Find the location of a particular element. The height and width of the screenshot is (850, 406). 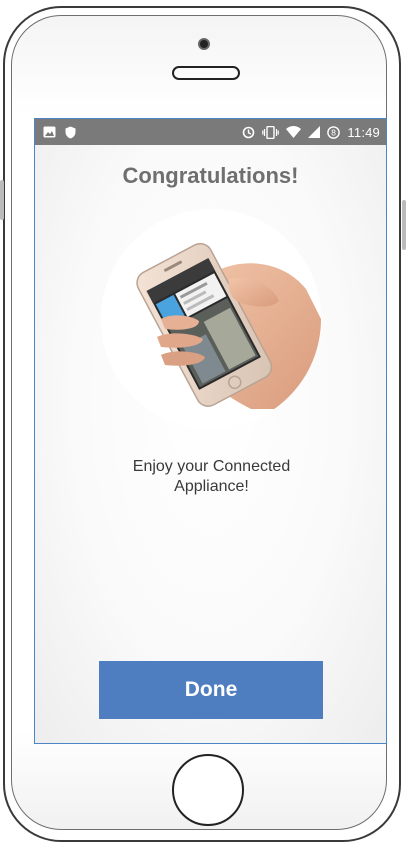

earpiece-speaker-icon is located at coordinates (206, 73).